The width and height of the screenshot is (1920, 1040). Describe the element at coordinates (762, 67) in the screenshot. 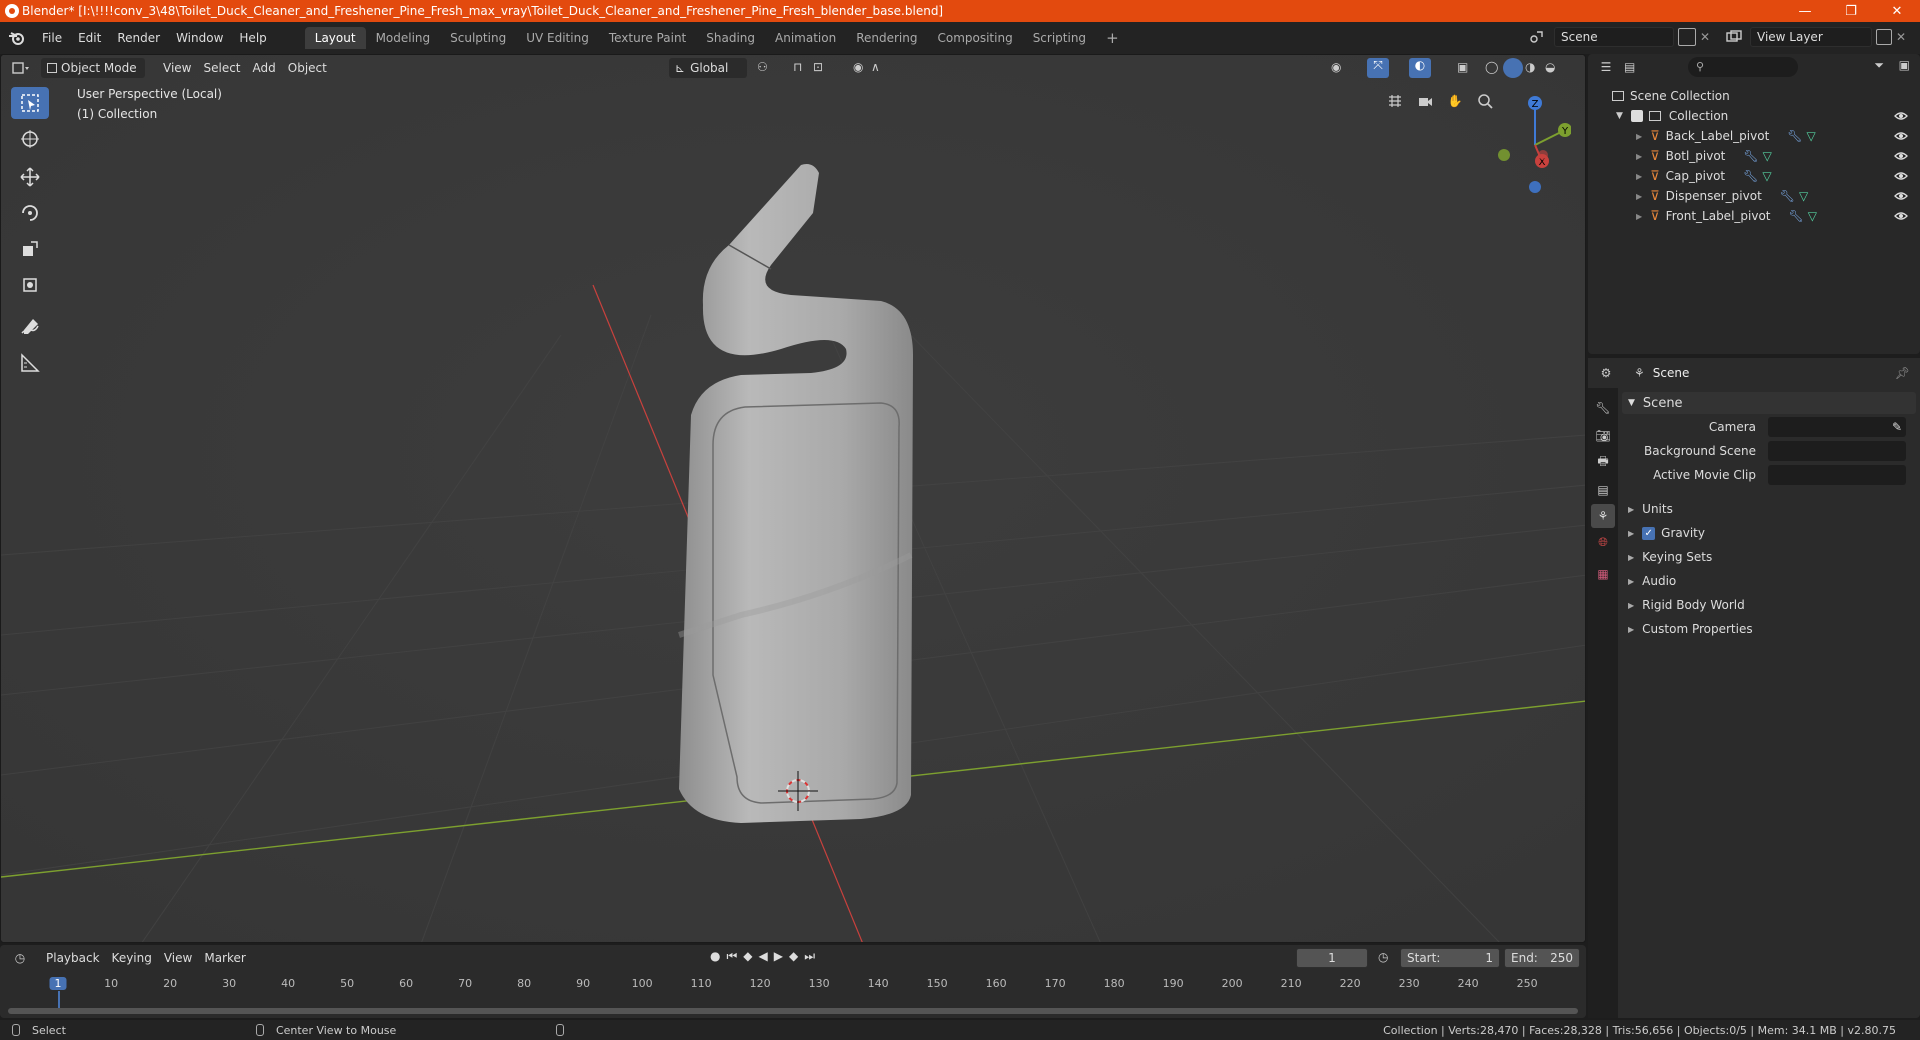

I see `pivot-point-icon: ⚇` at that location.